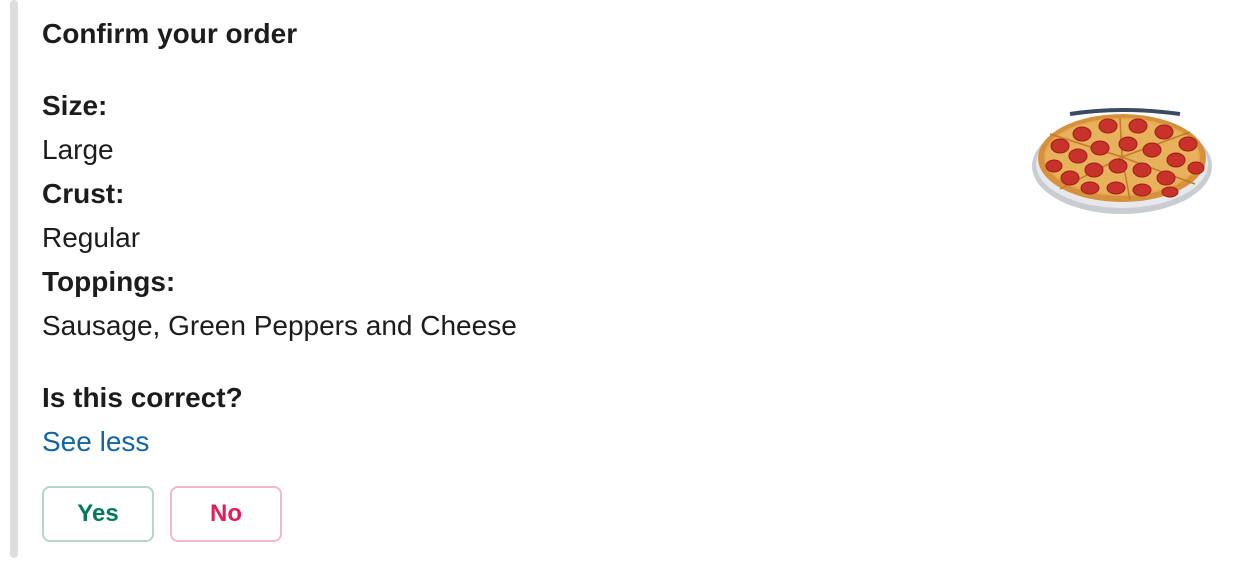 This screenshot has width=1240, height=574. Describe the element at coordinates (91, 237) in the screenshot. I see `crust-value: Regular` at that location.